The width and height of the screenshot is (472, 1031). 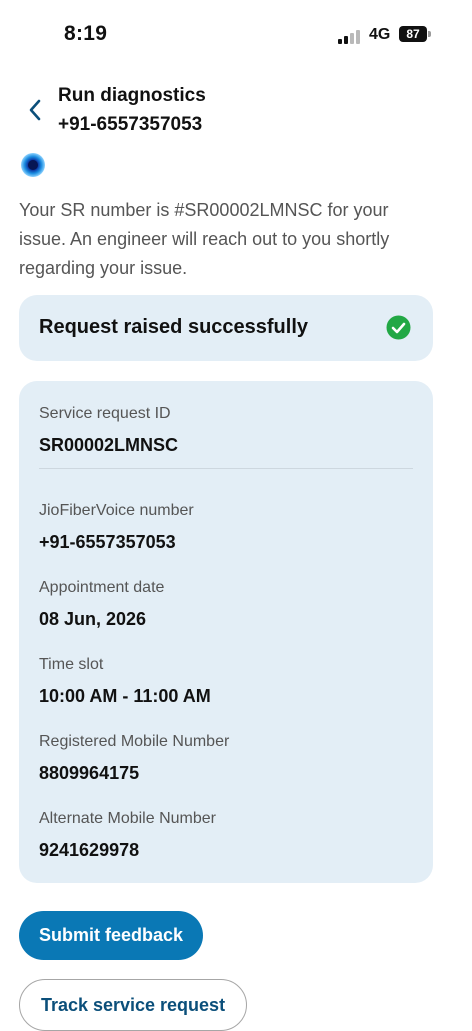 I want to click on field-label: JioFiberVoice number, so click(x=116, y=510).